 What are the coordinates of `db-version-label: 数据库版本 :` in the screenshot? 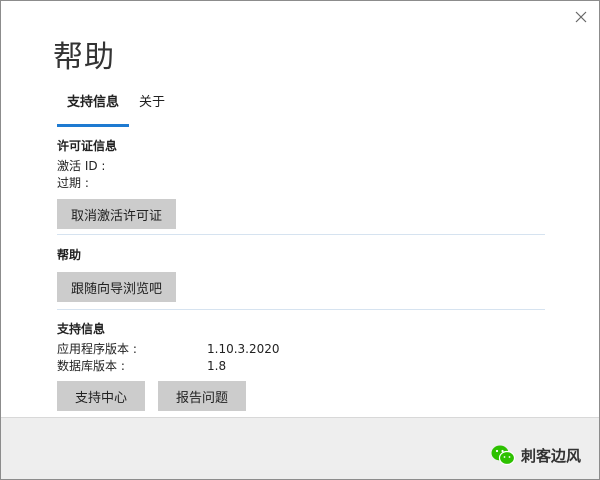 It's located at (91, 366).